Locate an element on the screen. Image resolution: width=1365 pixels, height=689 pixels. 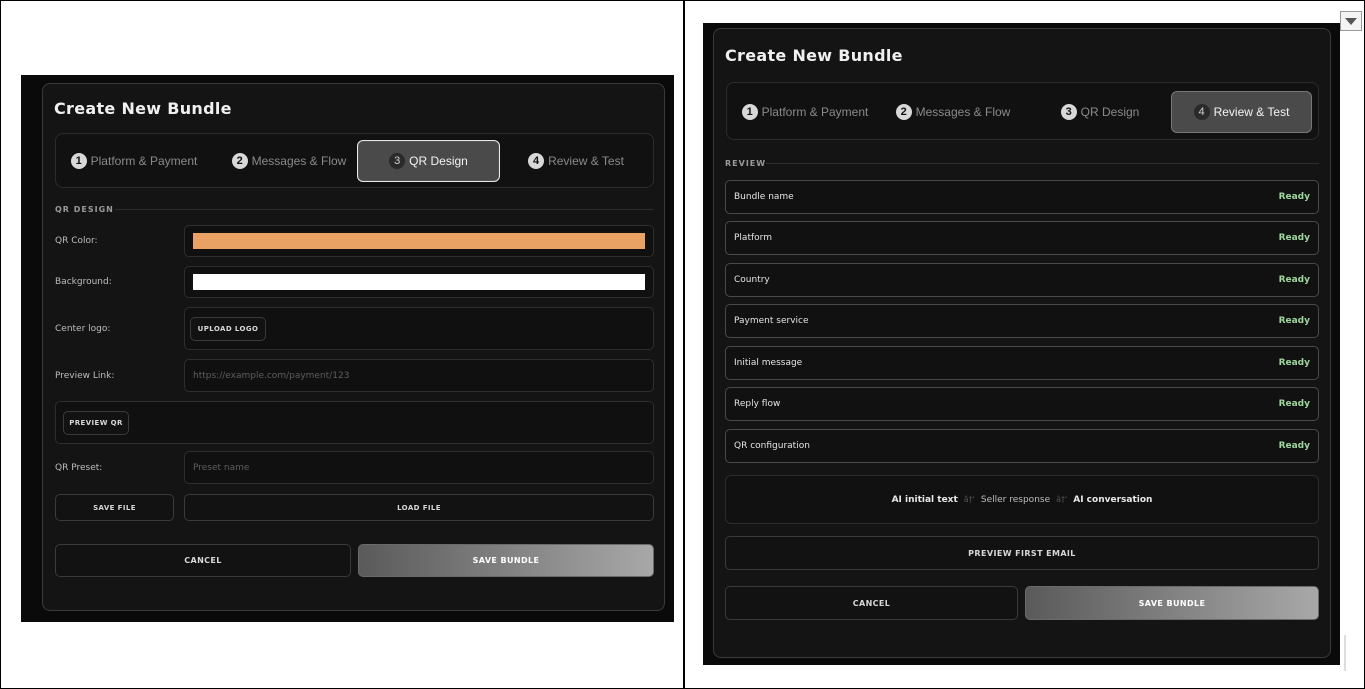
review-item-name: QR configuration is located at coordinates (772, 446).